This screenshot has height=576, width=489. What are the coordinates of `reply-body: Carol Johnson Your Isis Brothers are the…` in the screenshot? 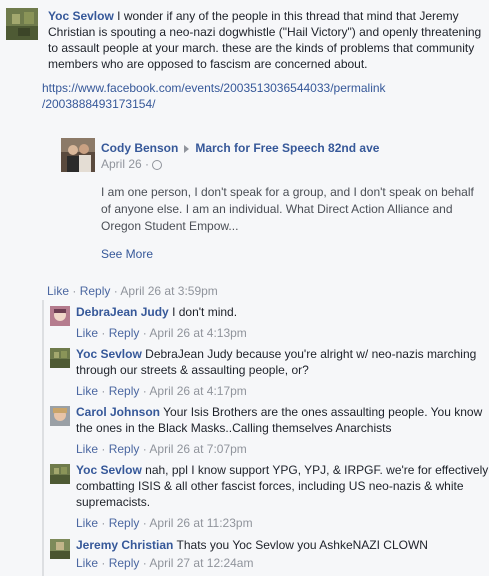 It's located at (282, 420).